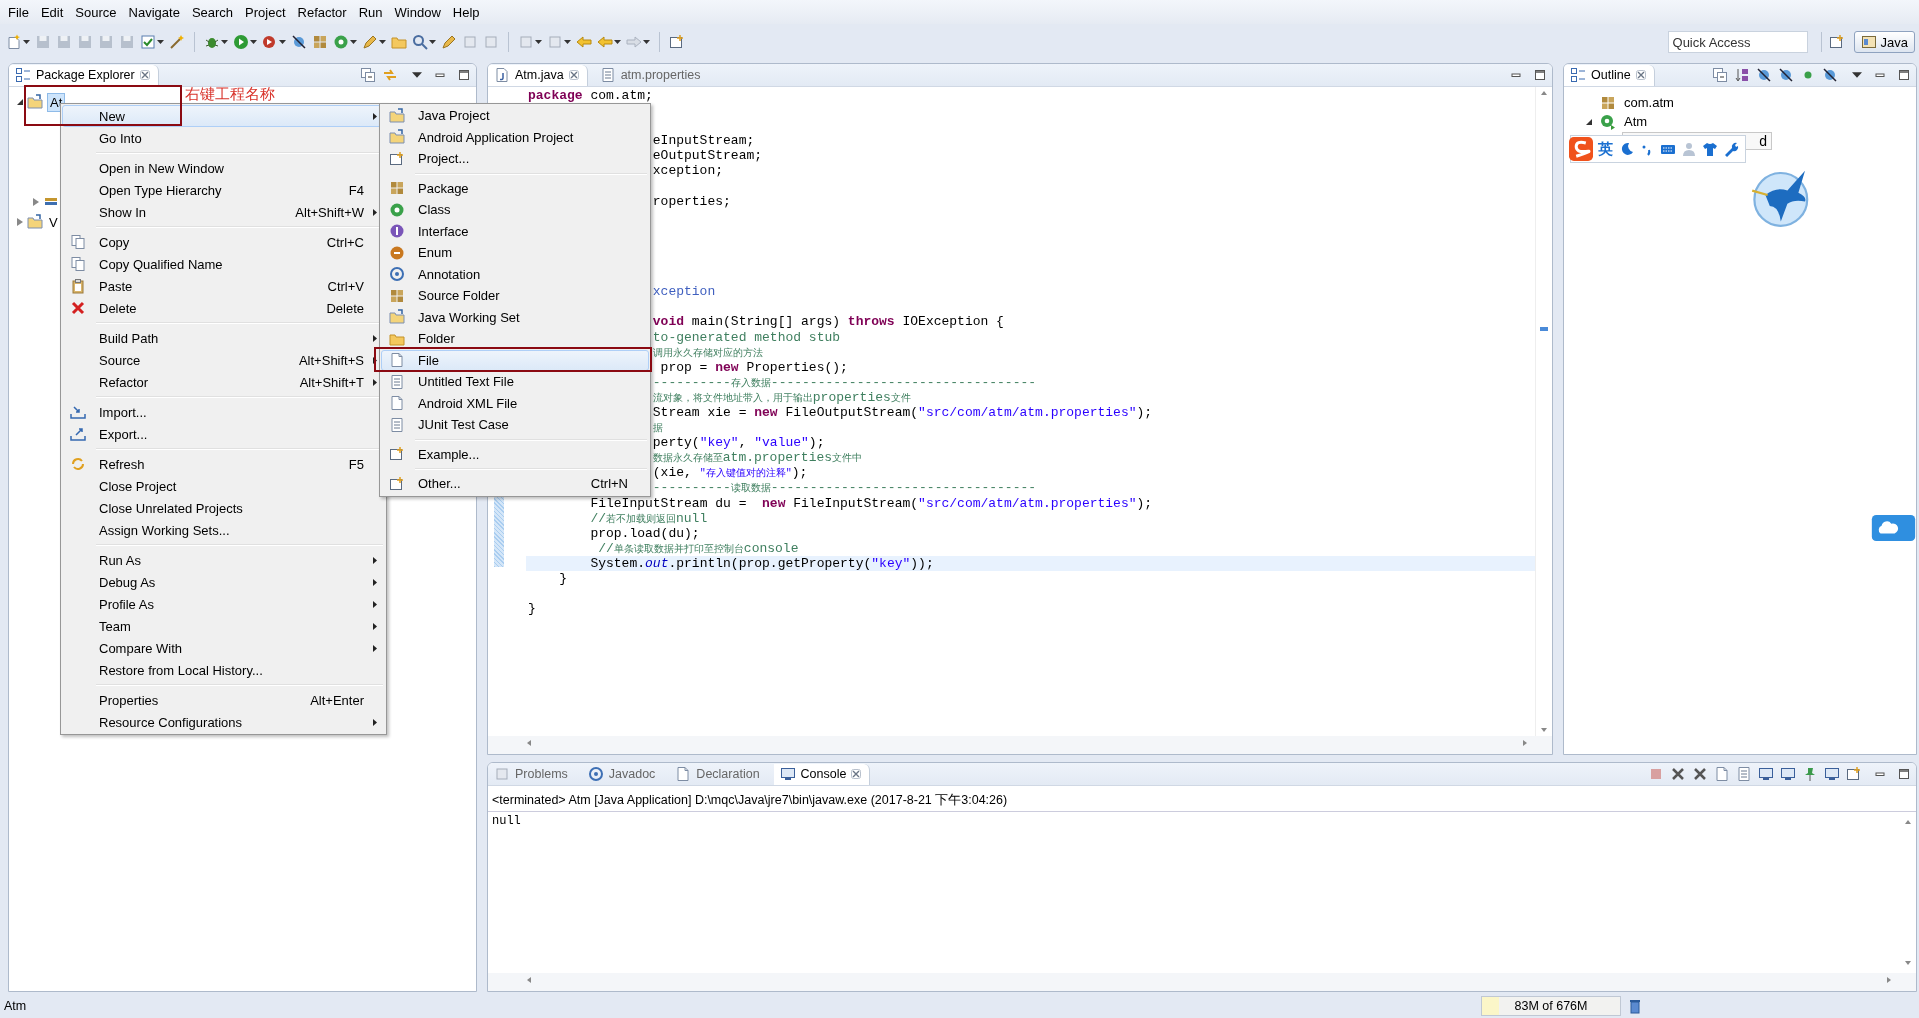  Describe the element at coordinates (84, 75) in the screenshot. I see `view-tab: Package Explorer` at that location.